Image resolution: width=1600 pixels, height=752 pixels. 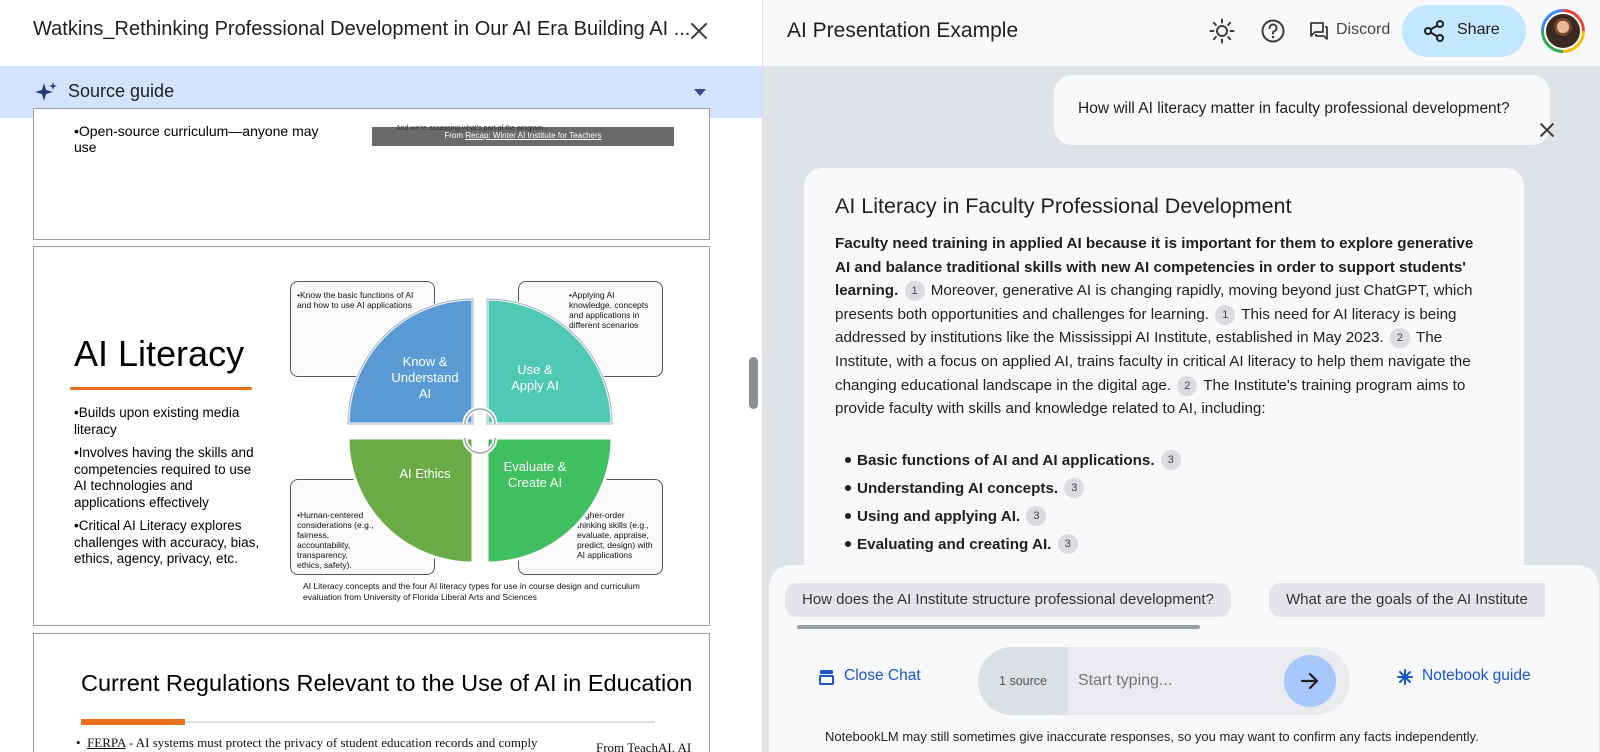 I want to click on share-button: Share, so click(x=1464, y=31).